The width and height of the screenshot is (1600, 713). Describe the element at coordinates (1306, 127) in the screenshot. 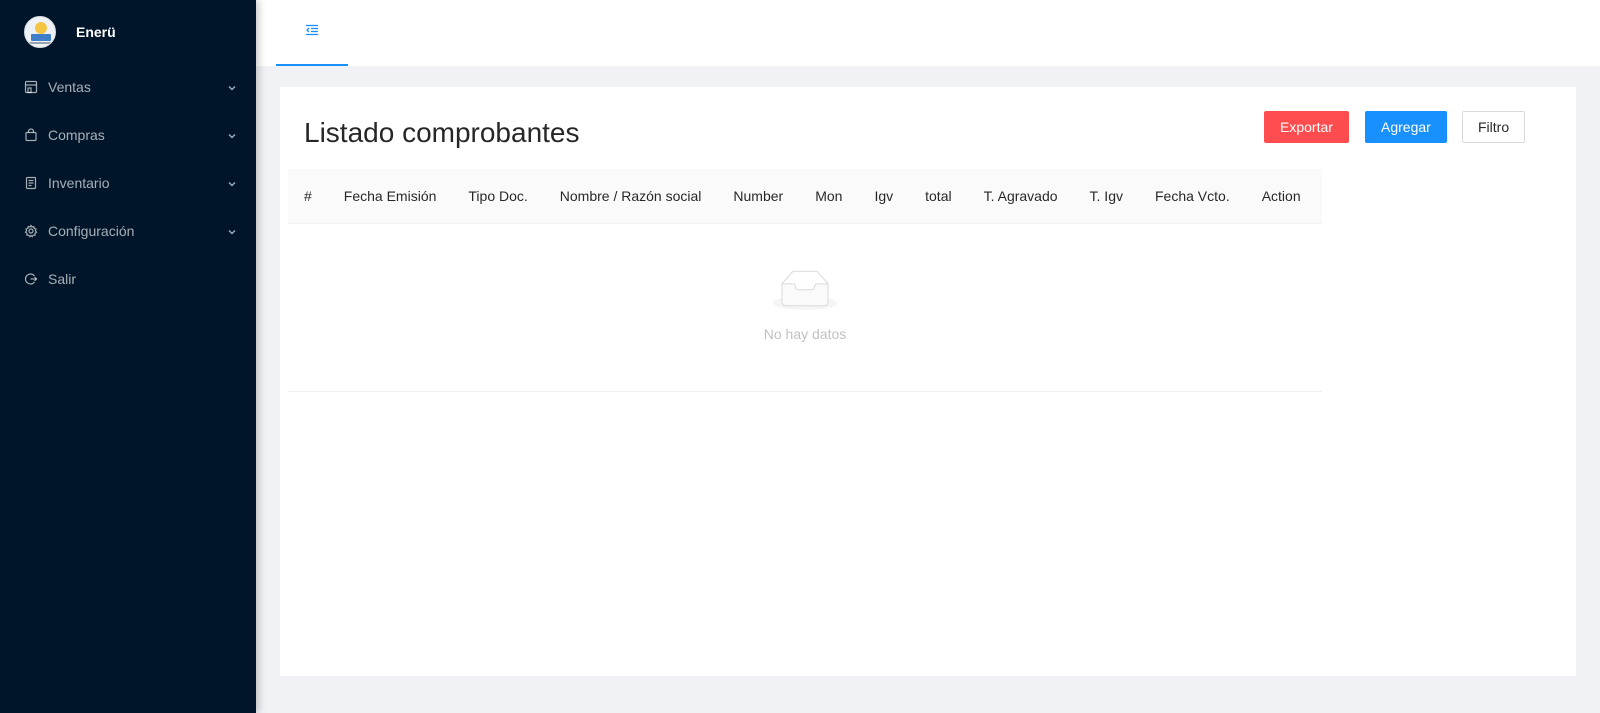

I see `export-button: Exportar` at that location.